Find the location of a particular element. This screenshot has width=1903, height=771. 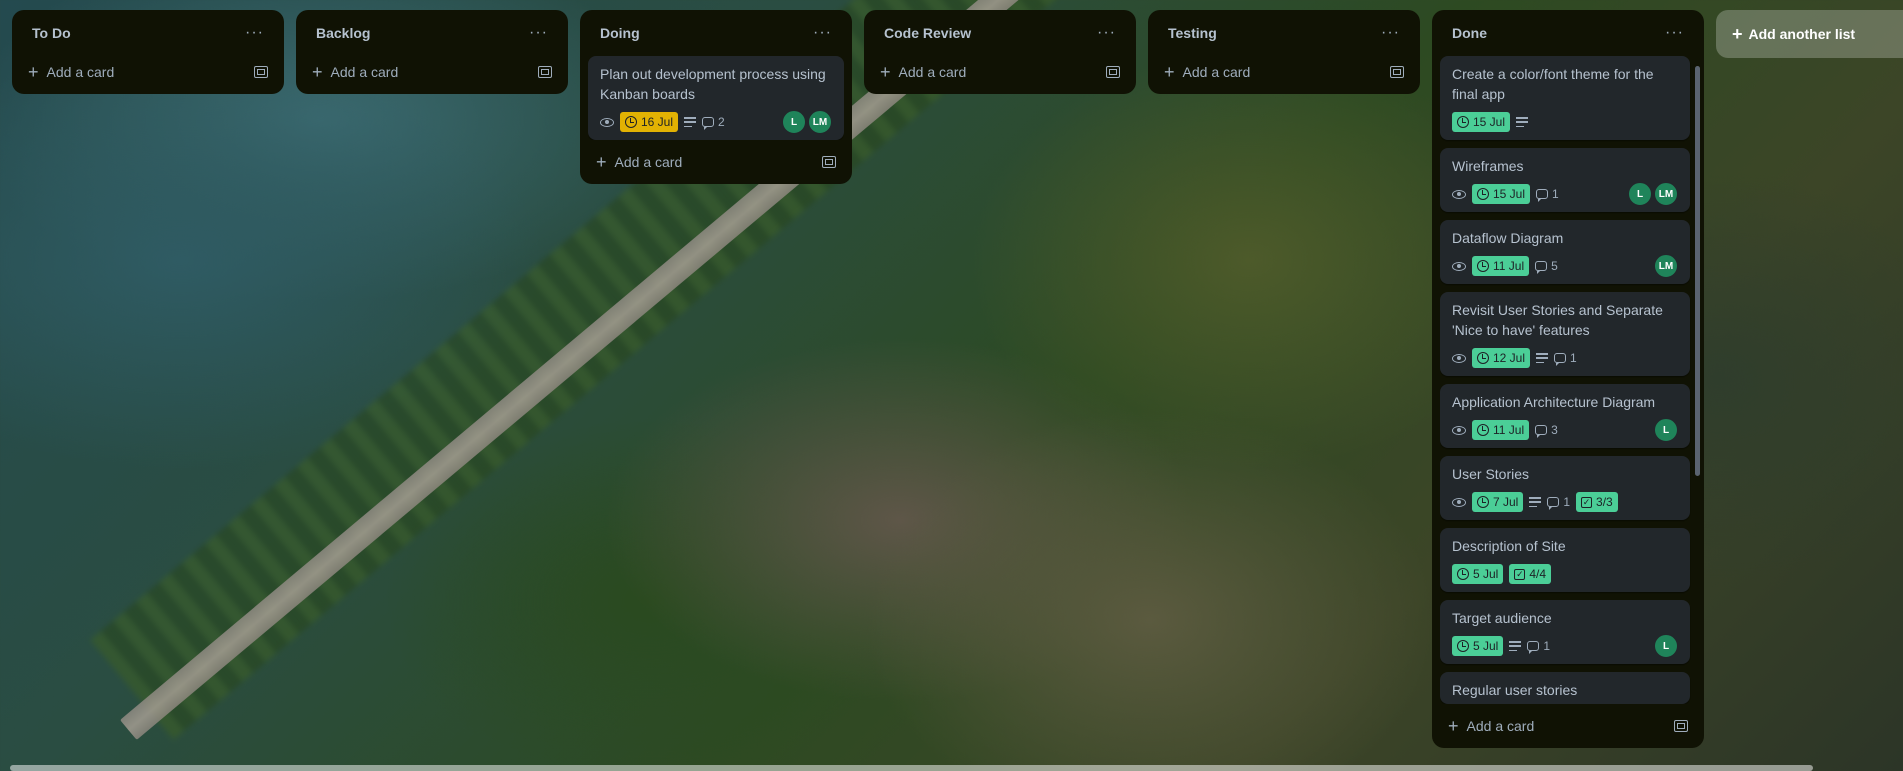

list-scrollbar is located at coordinates (1697, 271).